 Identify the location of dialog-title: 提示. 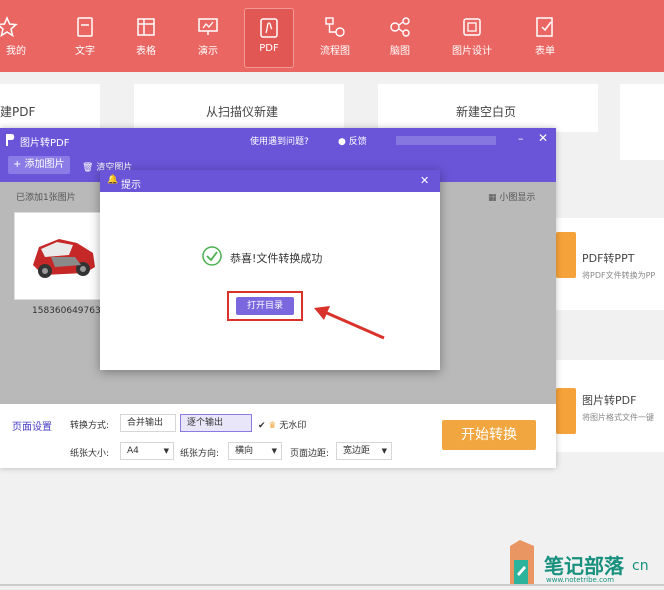
(131, 185).